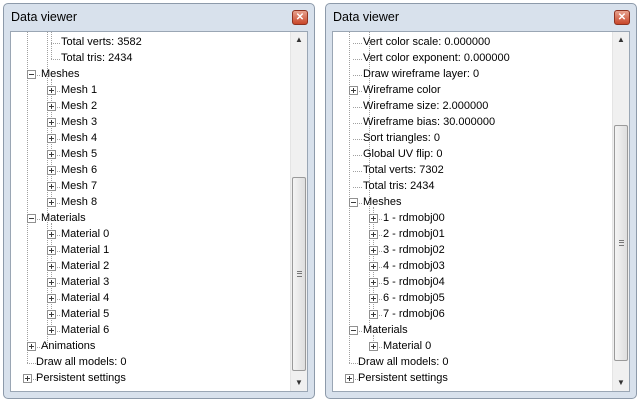 The width and height of the screenshot is (640, 402). I want to click on tree-item-total-verts: Total verts: 3582, so click(150, 43).